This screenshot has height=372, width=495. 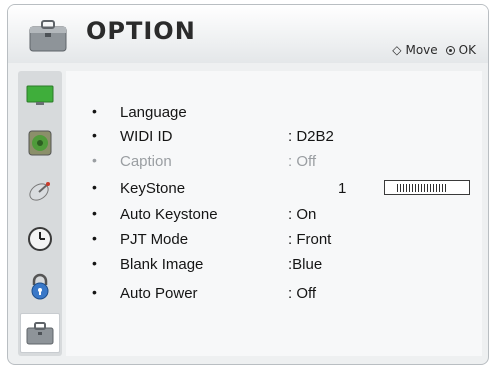 I want to click on menu-item-value: :Blue, so click(x=305, y=264).